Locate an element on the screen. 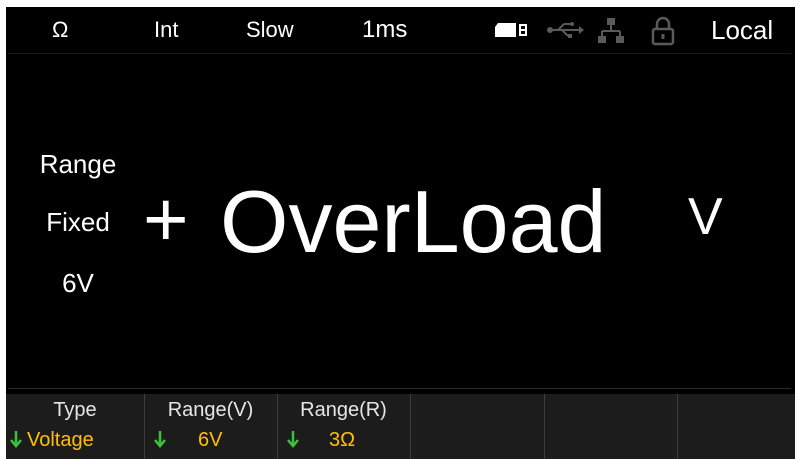 The image size is (801, 459). aperture-indicator: 1ms is located at coordinates (385, 29).